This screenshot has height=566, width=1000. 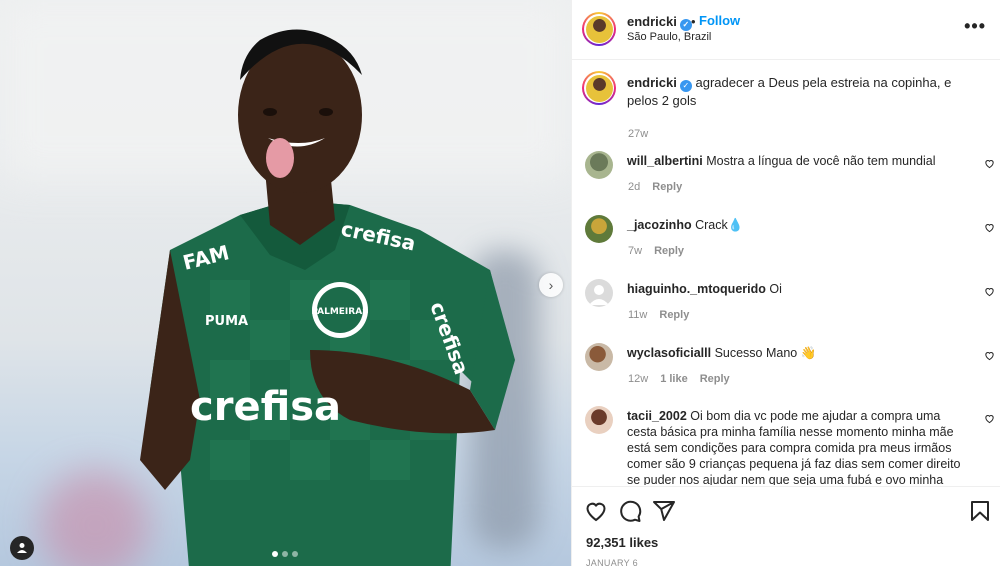 What do you see at coordinates (637, 315) in the screenshot?
I see `comment-time: 11w` at bounding box center [637, 315].